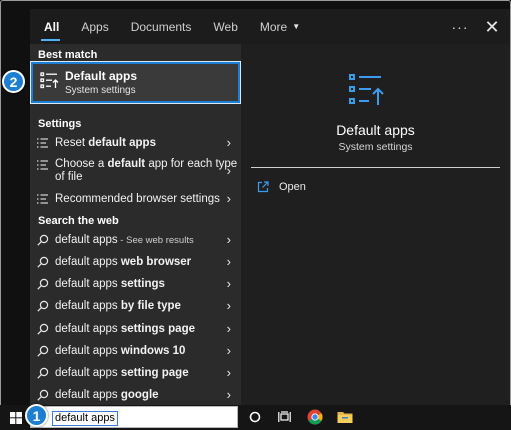 The width and height of the screenshot is (511, 430). I want to click on web-result-item: default apps setting page ›, so click(135, 373).